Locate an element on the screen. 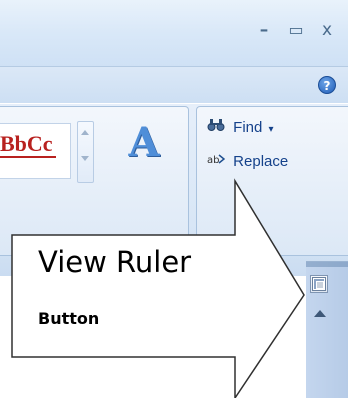 This screenshot has height=398, width=348. svg-text: ab is located at coordinates (213, 160).